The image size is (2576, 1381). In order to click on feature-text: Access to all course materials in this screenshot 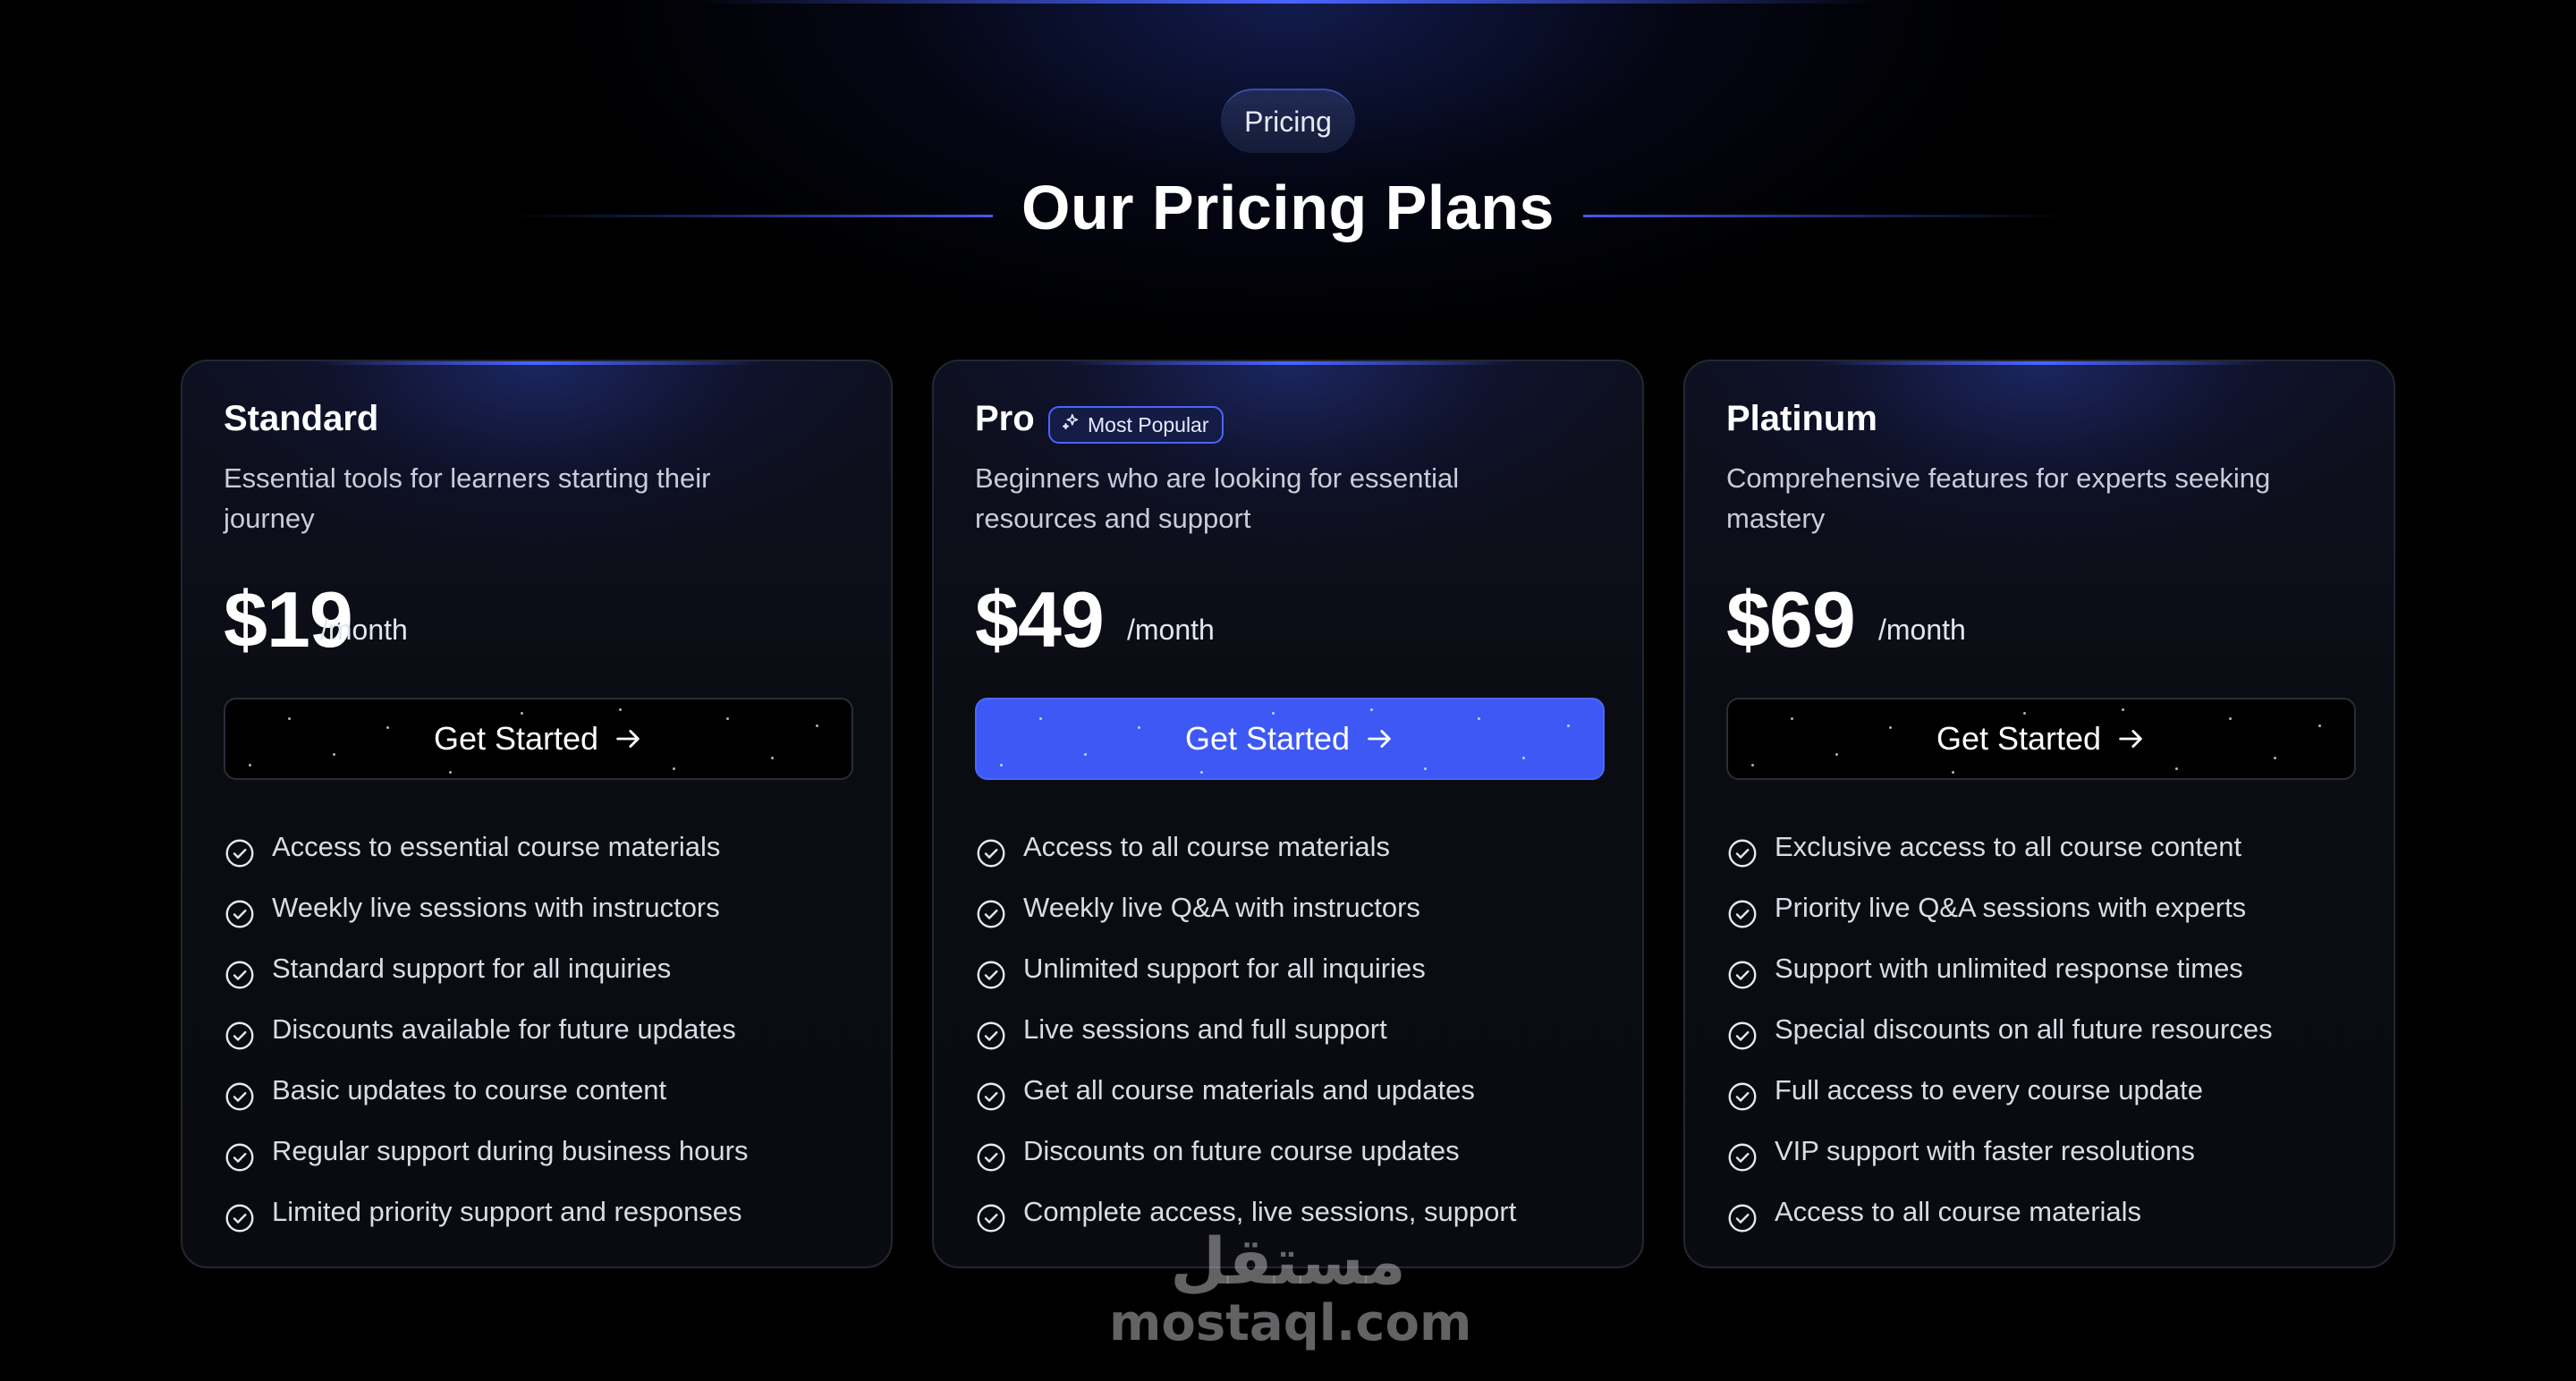, I will do `click(1207, 846)`.